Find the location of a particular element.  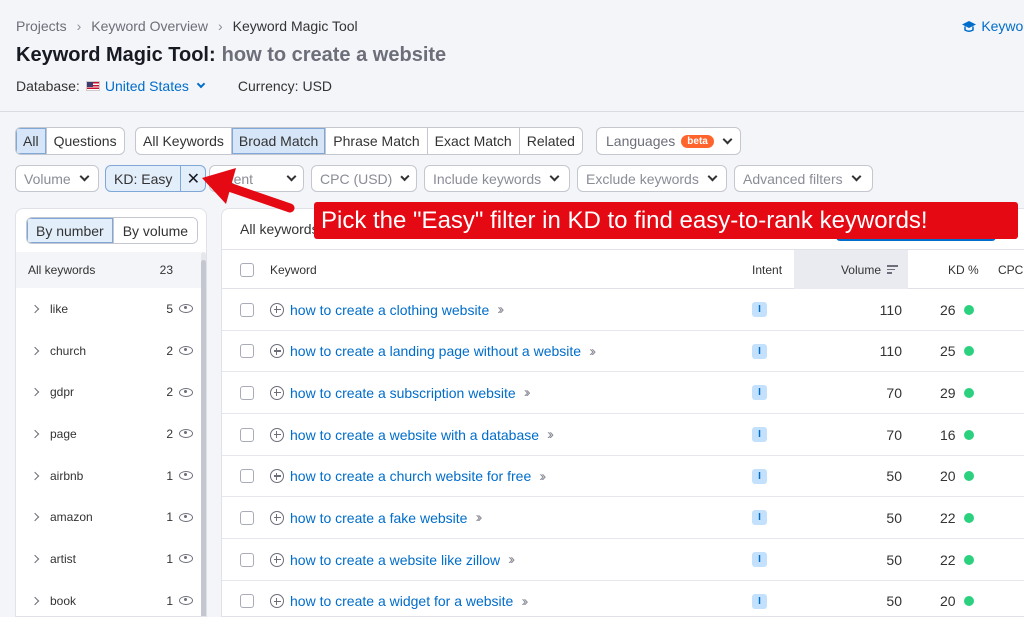

kd-easy-dot-icon is located at coordinates (968, 559).